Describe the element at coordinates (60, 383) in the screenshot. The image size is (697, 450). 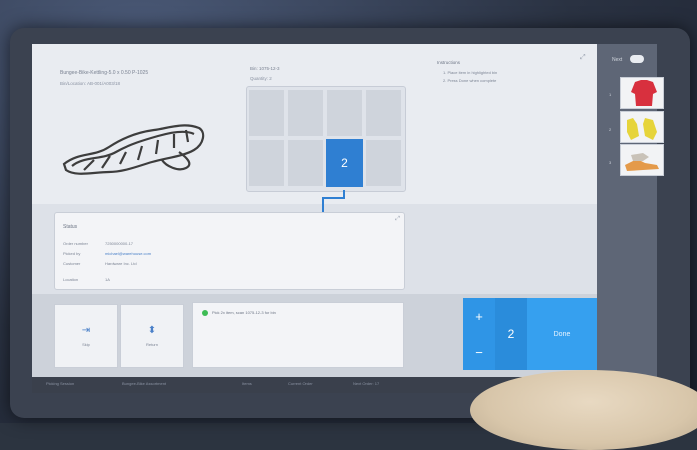
I see `bottom-bar-item: Picking Session` at that location.